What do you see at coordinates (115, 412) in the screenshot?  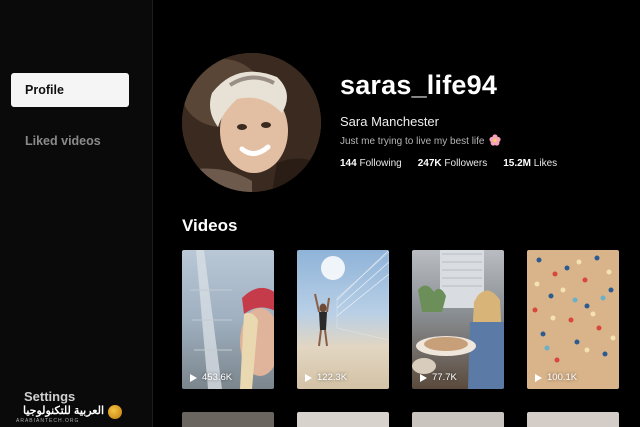 I see `watermark-icon` at bounding box center [115, 412].